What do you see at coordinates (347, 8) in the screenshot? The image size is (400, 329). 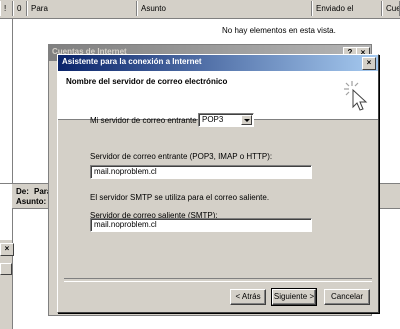 I see `column-sent: Enviado el` at bounding box center [347, 8].